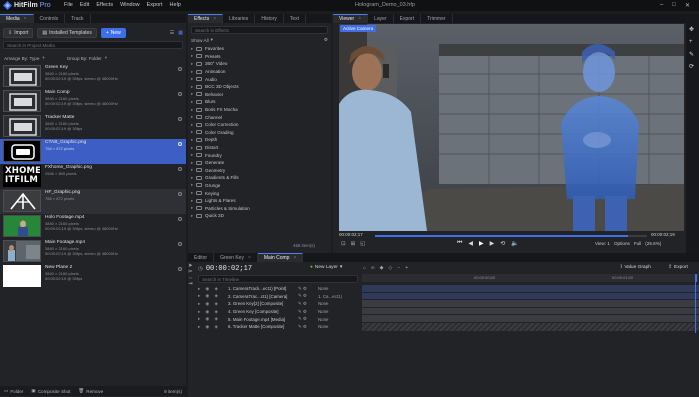 The width and height of the screenshot is (699, 397). Describe the element at coordinates (67, 32) in the screenshot. I see `installed-templates-button: ▤ Installed Templates` at that location.